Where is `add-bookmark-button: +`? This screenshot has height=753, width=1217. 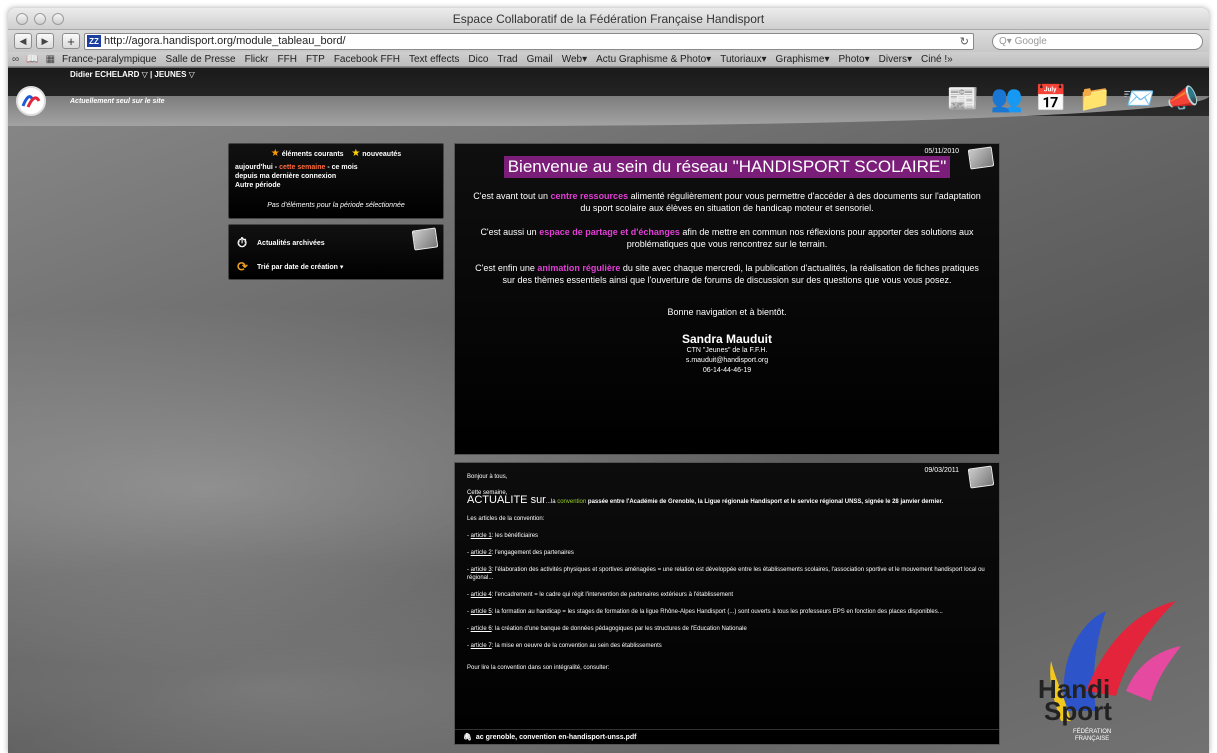 add-bookmark-button: + is located at coordinates (71, 41).